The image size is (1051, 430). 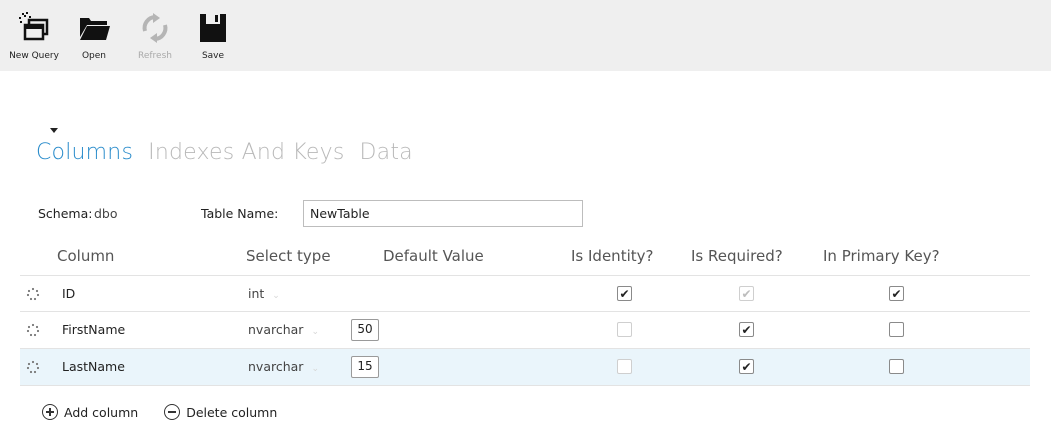 What do you see at coordinates (155, 56) in the screenshot?
I see `refresh-label: Refresh` at bounding box center [155, 56].